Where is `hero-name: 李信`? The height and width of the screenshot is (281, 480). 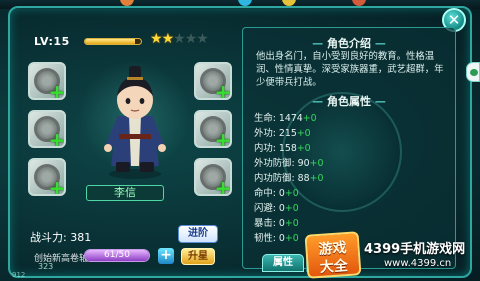 hero-name: 李信 is located at coordinates (125, 193).